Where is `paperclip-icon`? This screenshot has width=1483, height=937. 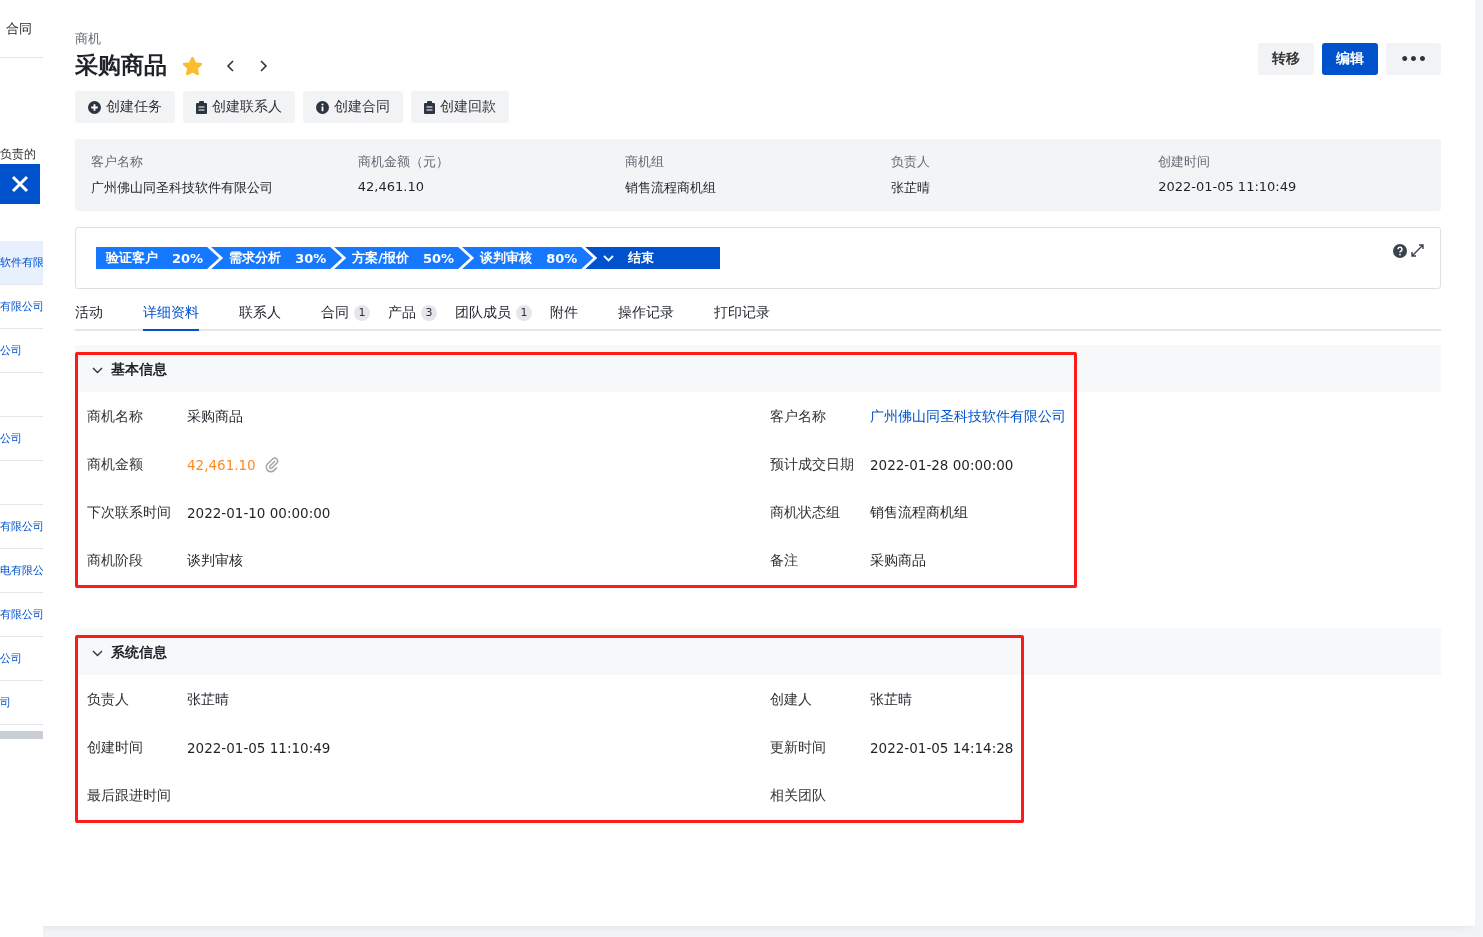
paperclip-icon is located at coordinates (271, 465).